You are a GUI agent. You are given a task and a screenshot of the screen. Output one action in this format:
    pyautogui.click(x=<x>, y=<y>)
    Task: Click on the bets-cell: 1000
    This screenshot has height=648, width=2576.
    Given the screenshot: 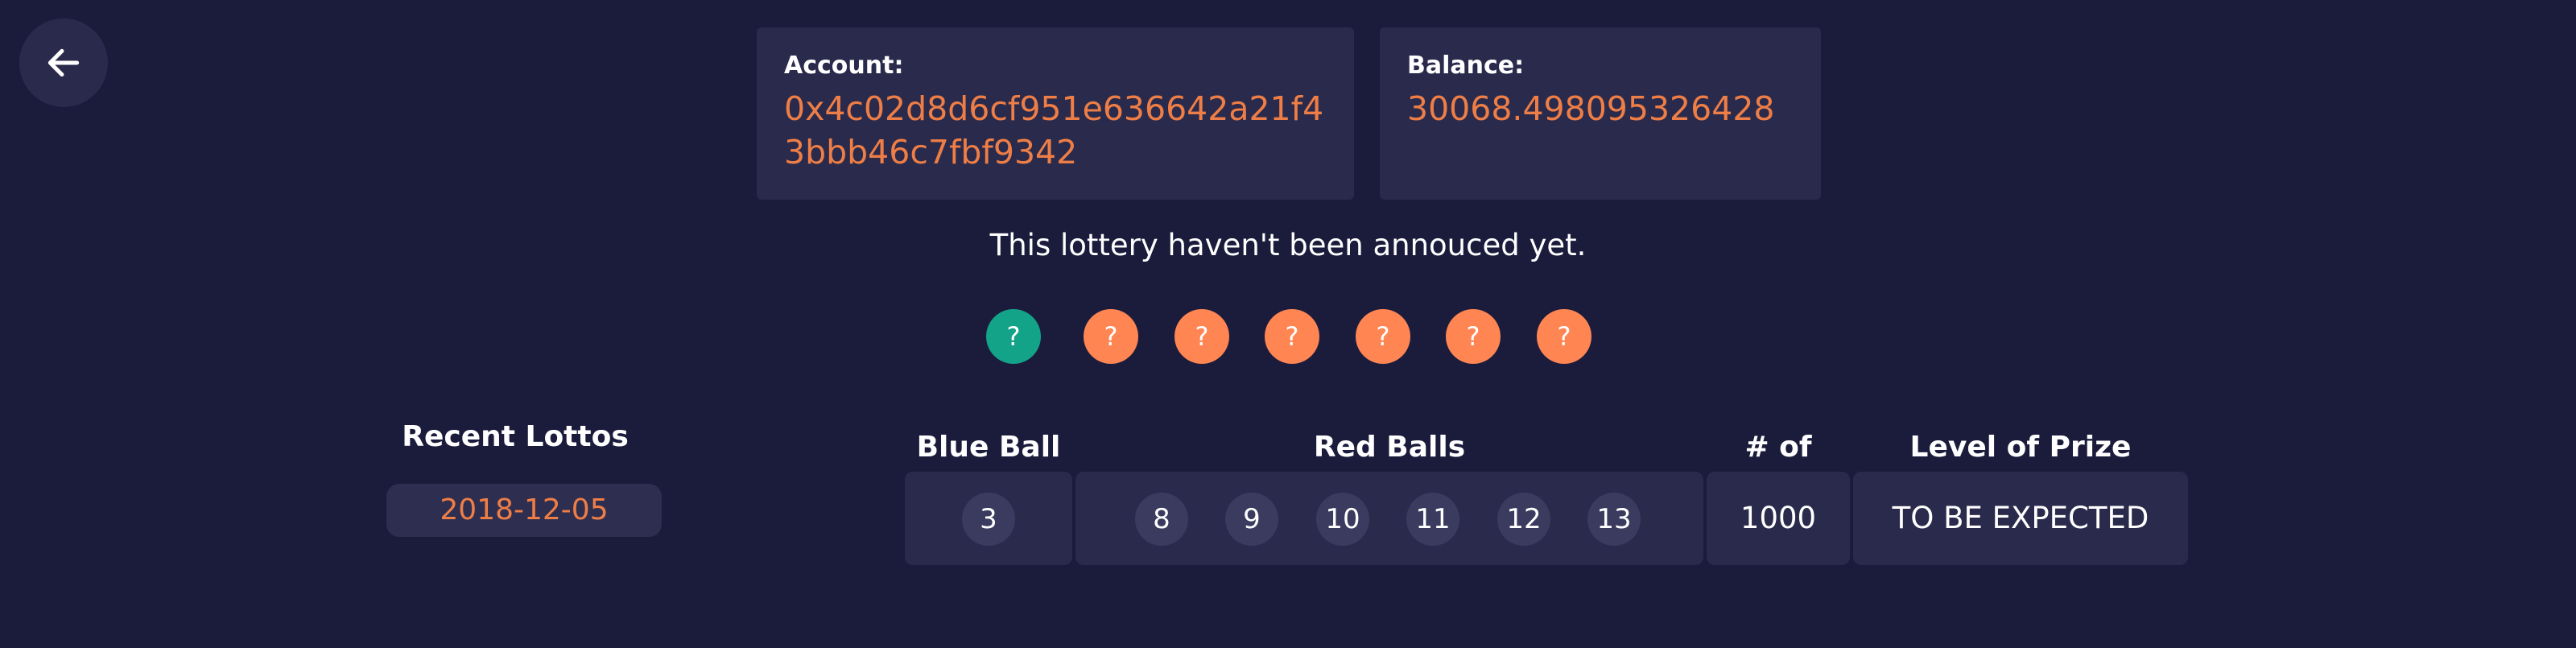 What is the action you would take?
    pyautogui.click(x=1778, y=519)
    